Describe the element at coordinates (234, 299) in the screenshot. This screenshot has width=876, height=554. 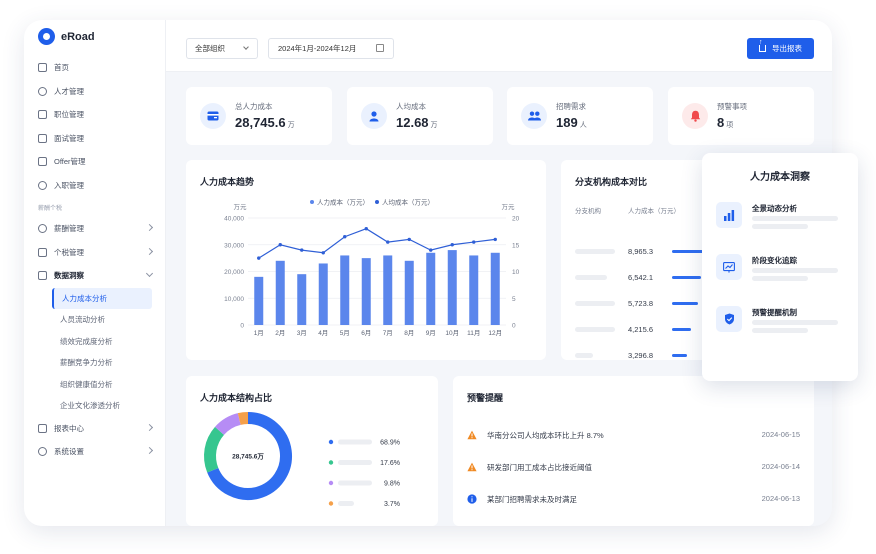
I see `y-tick-label: 10,000` at that location.